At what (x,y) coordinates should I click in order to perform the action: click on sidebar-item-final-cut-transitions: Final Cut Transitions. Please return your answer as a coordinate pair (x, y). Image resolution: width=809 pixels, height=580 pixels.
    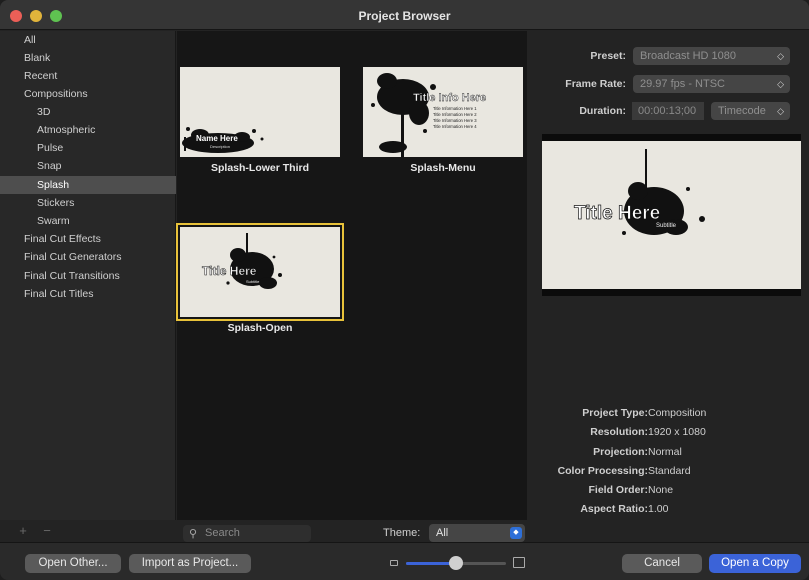
    Looking at the image, I should click on (88, 276).